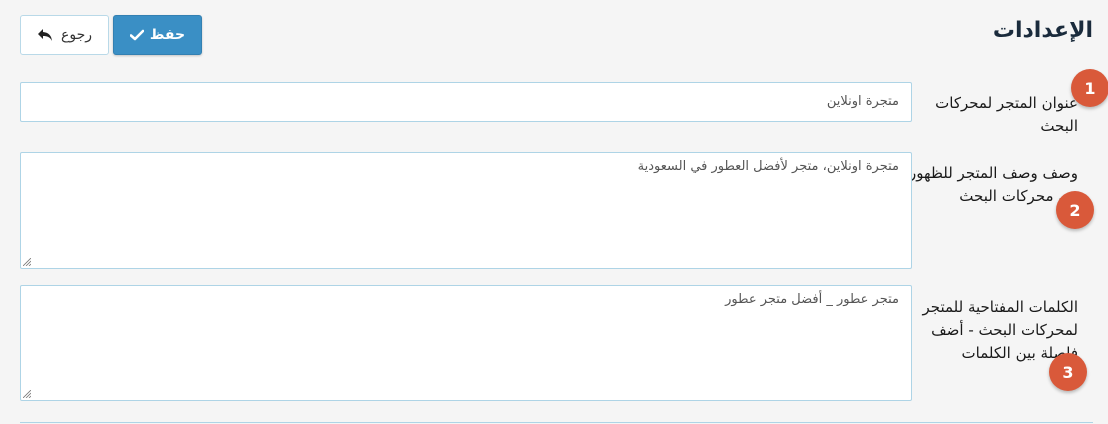  Describe the element at coordinates (1089, 88) in the screenshot. I see `step-badge-1: 1` at that location.